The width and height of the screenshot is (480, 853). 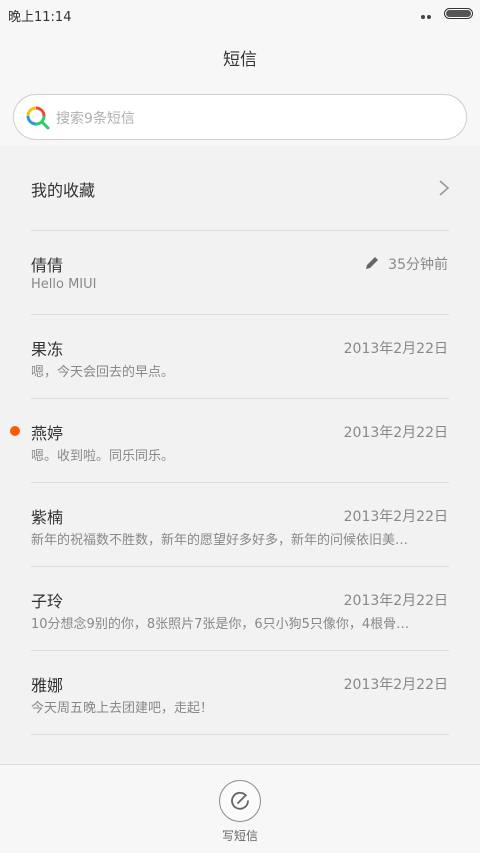 I want to click on status-bar: 晚上11:14, so click(x=240, y=19).